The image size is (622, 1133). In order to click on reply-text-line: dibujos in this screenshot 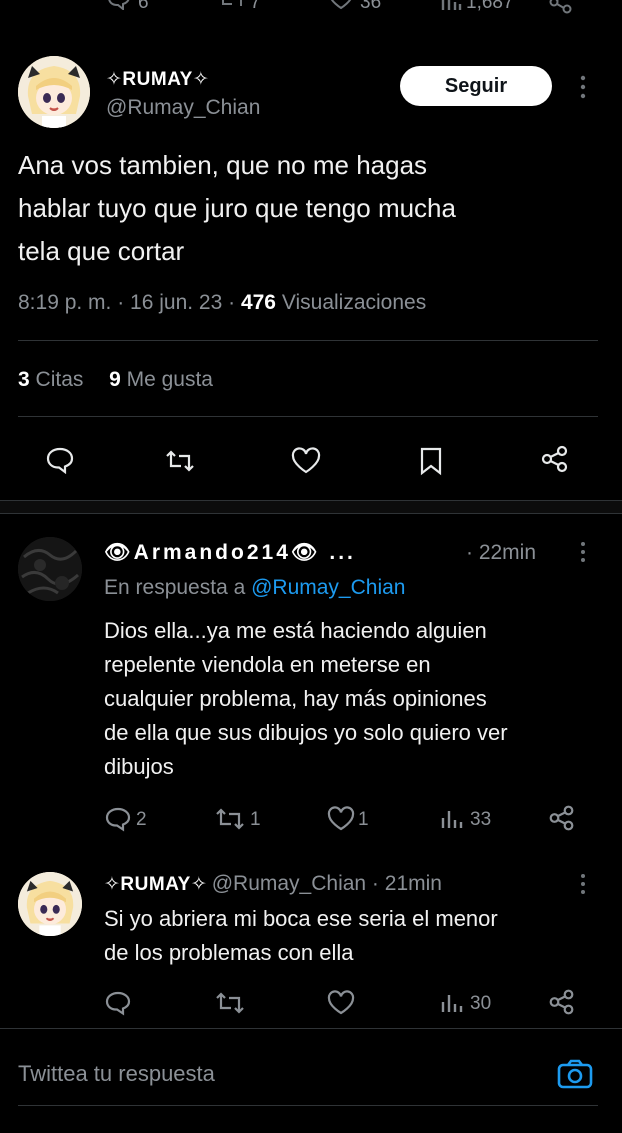, I will do `click(139, 766)`.